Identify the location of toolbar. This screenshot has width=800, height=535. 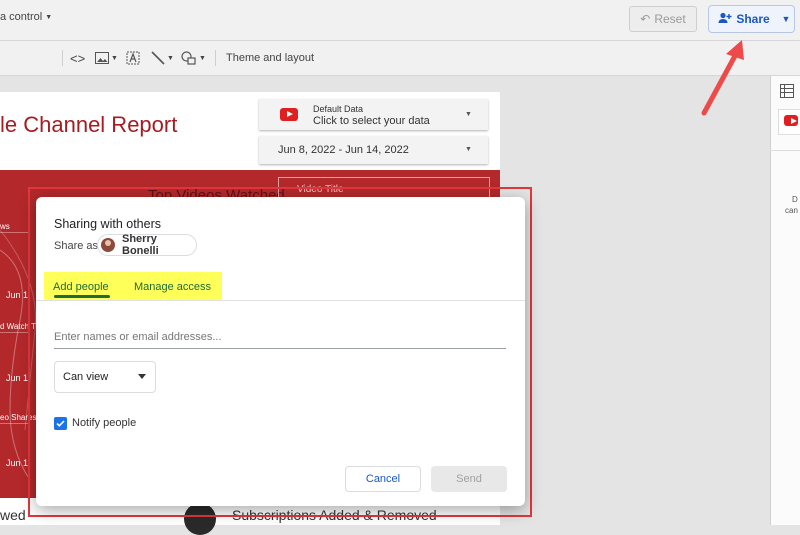
(400, 58).